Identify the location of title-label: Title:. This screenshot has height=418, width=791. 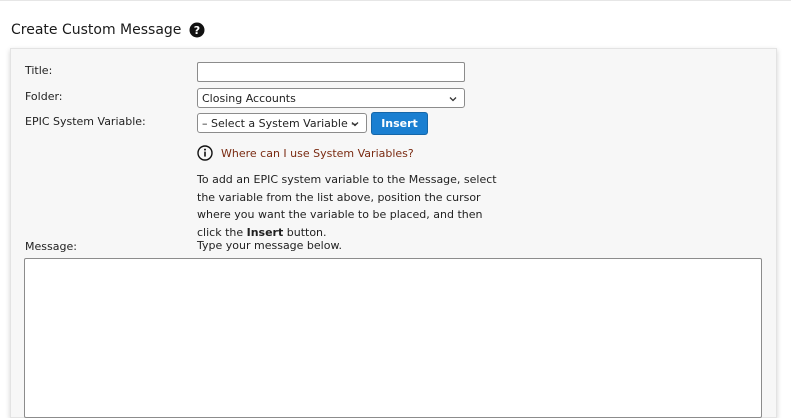
(39, 70).